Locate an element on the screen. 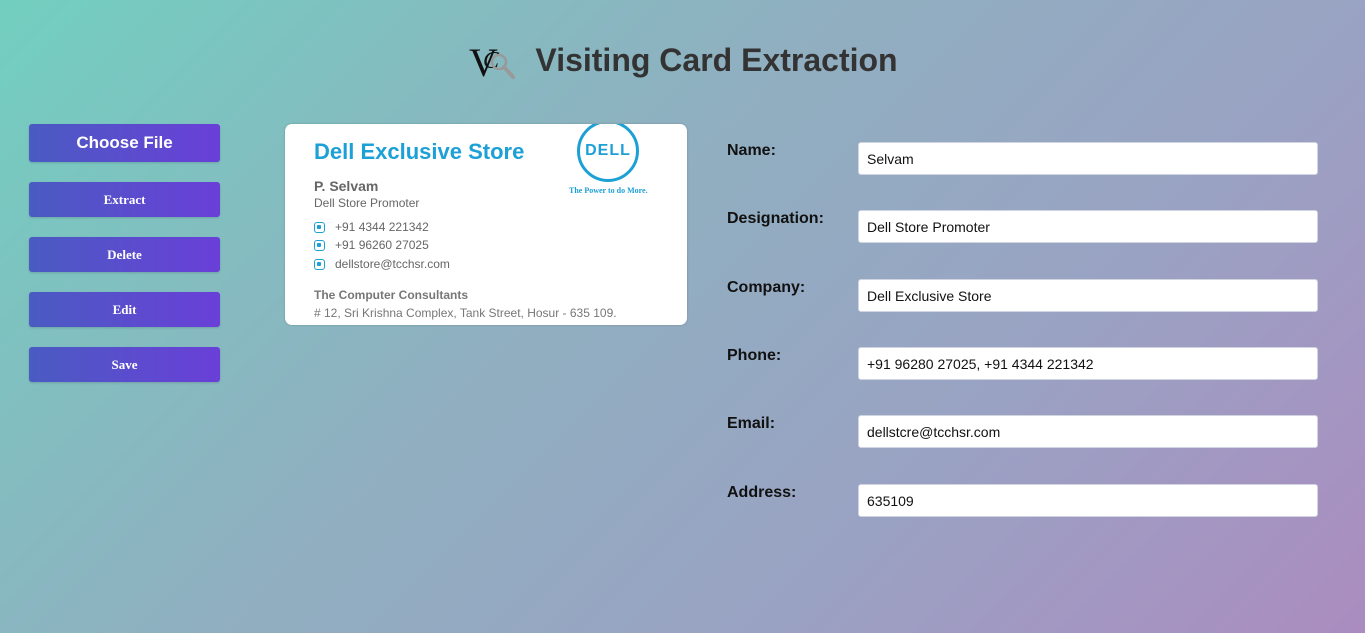 The image size is (1365, 633). email-icon is located at coordinates (319, 264).